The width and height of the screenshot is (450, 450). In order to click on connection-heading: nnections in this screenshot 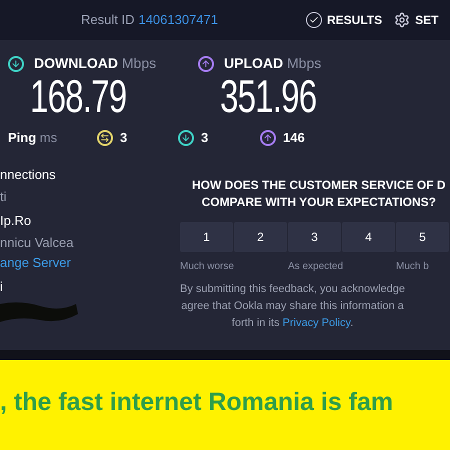, I will do `click(28, 175)`.